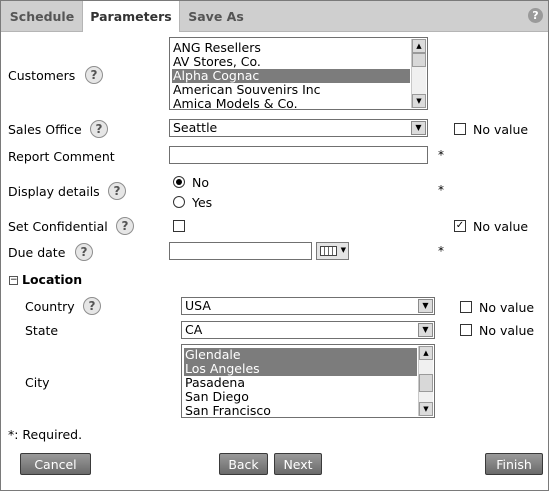 This screenshot has width=549, height=491. Describe the element at coordinates (274, 16) in the screenshot. I see `tab-bar: Schedule Parameters Save As ?` at that location.